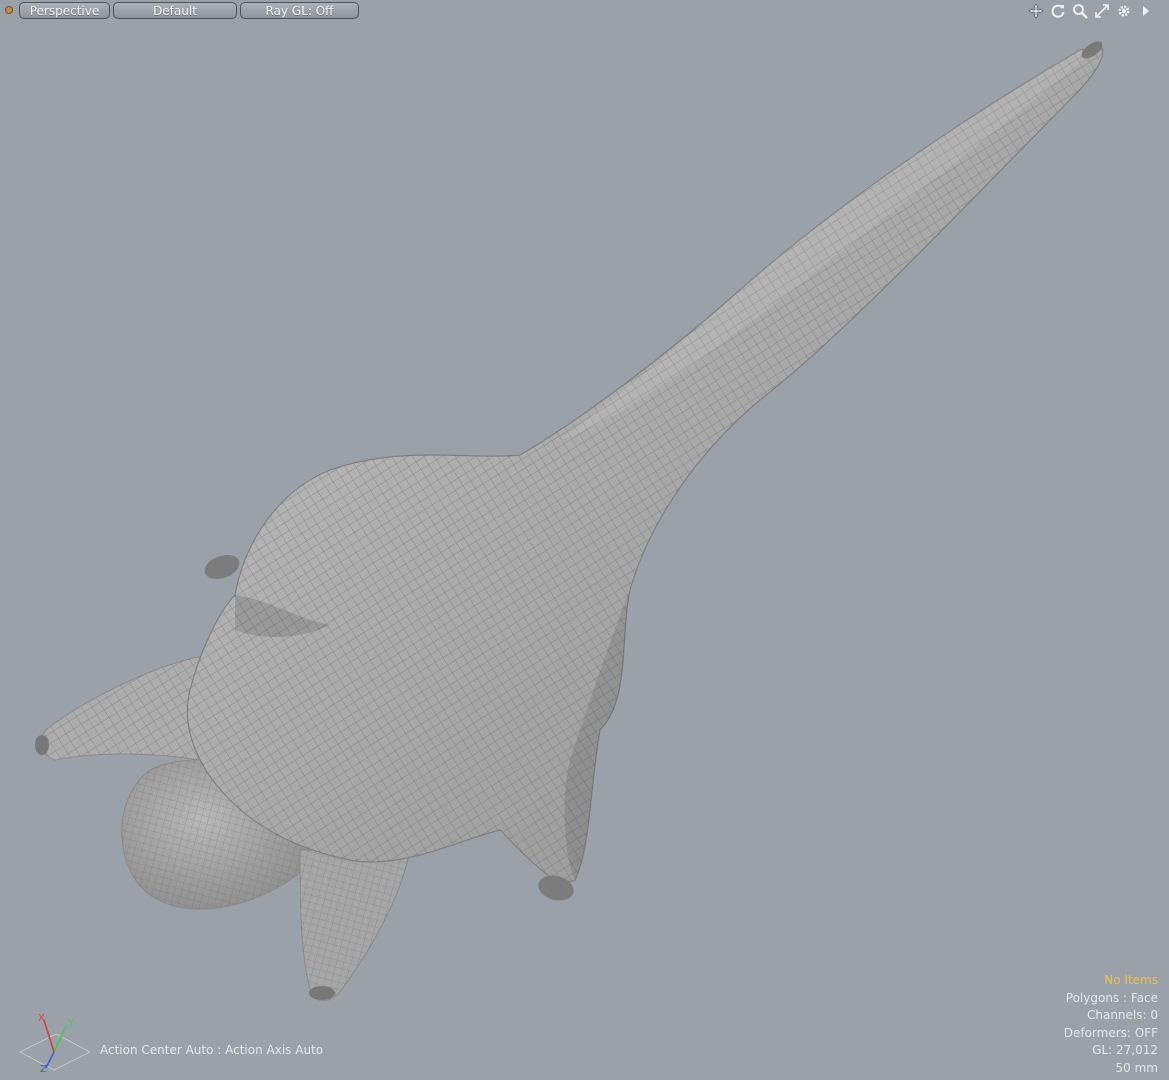  I want to click on action-center-status: Action Center Auto : Action Axis Auto, so click(212, 1050).